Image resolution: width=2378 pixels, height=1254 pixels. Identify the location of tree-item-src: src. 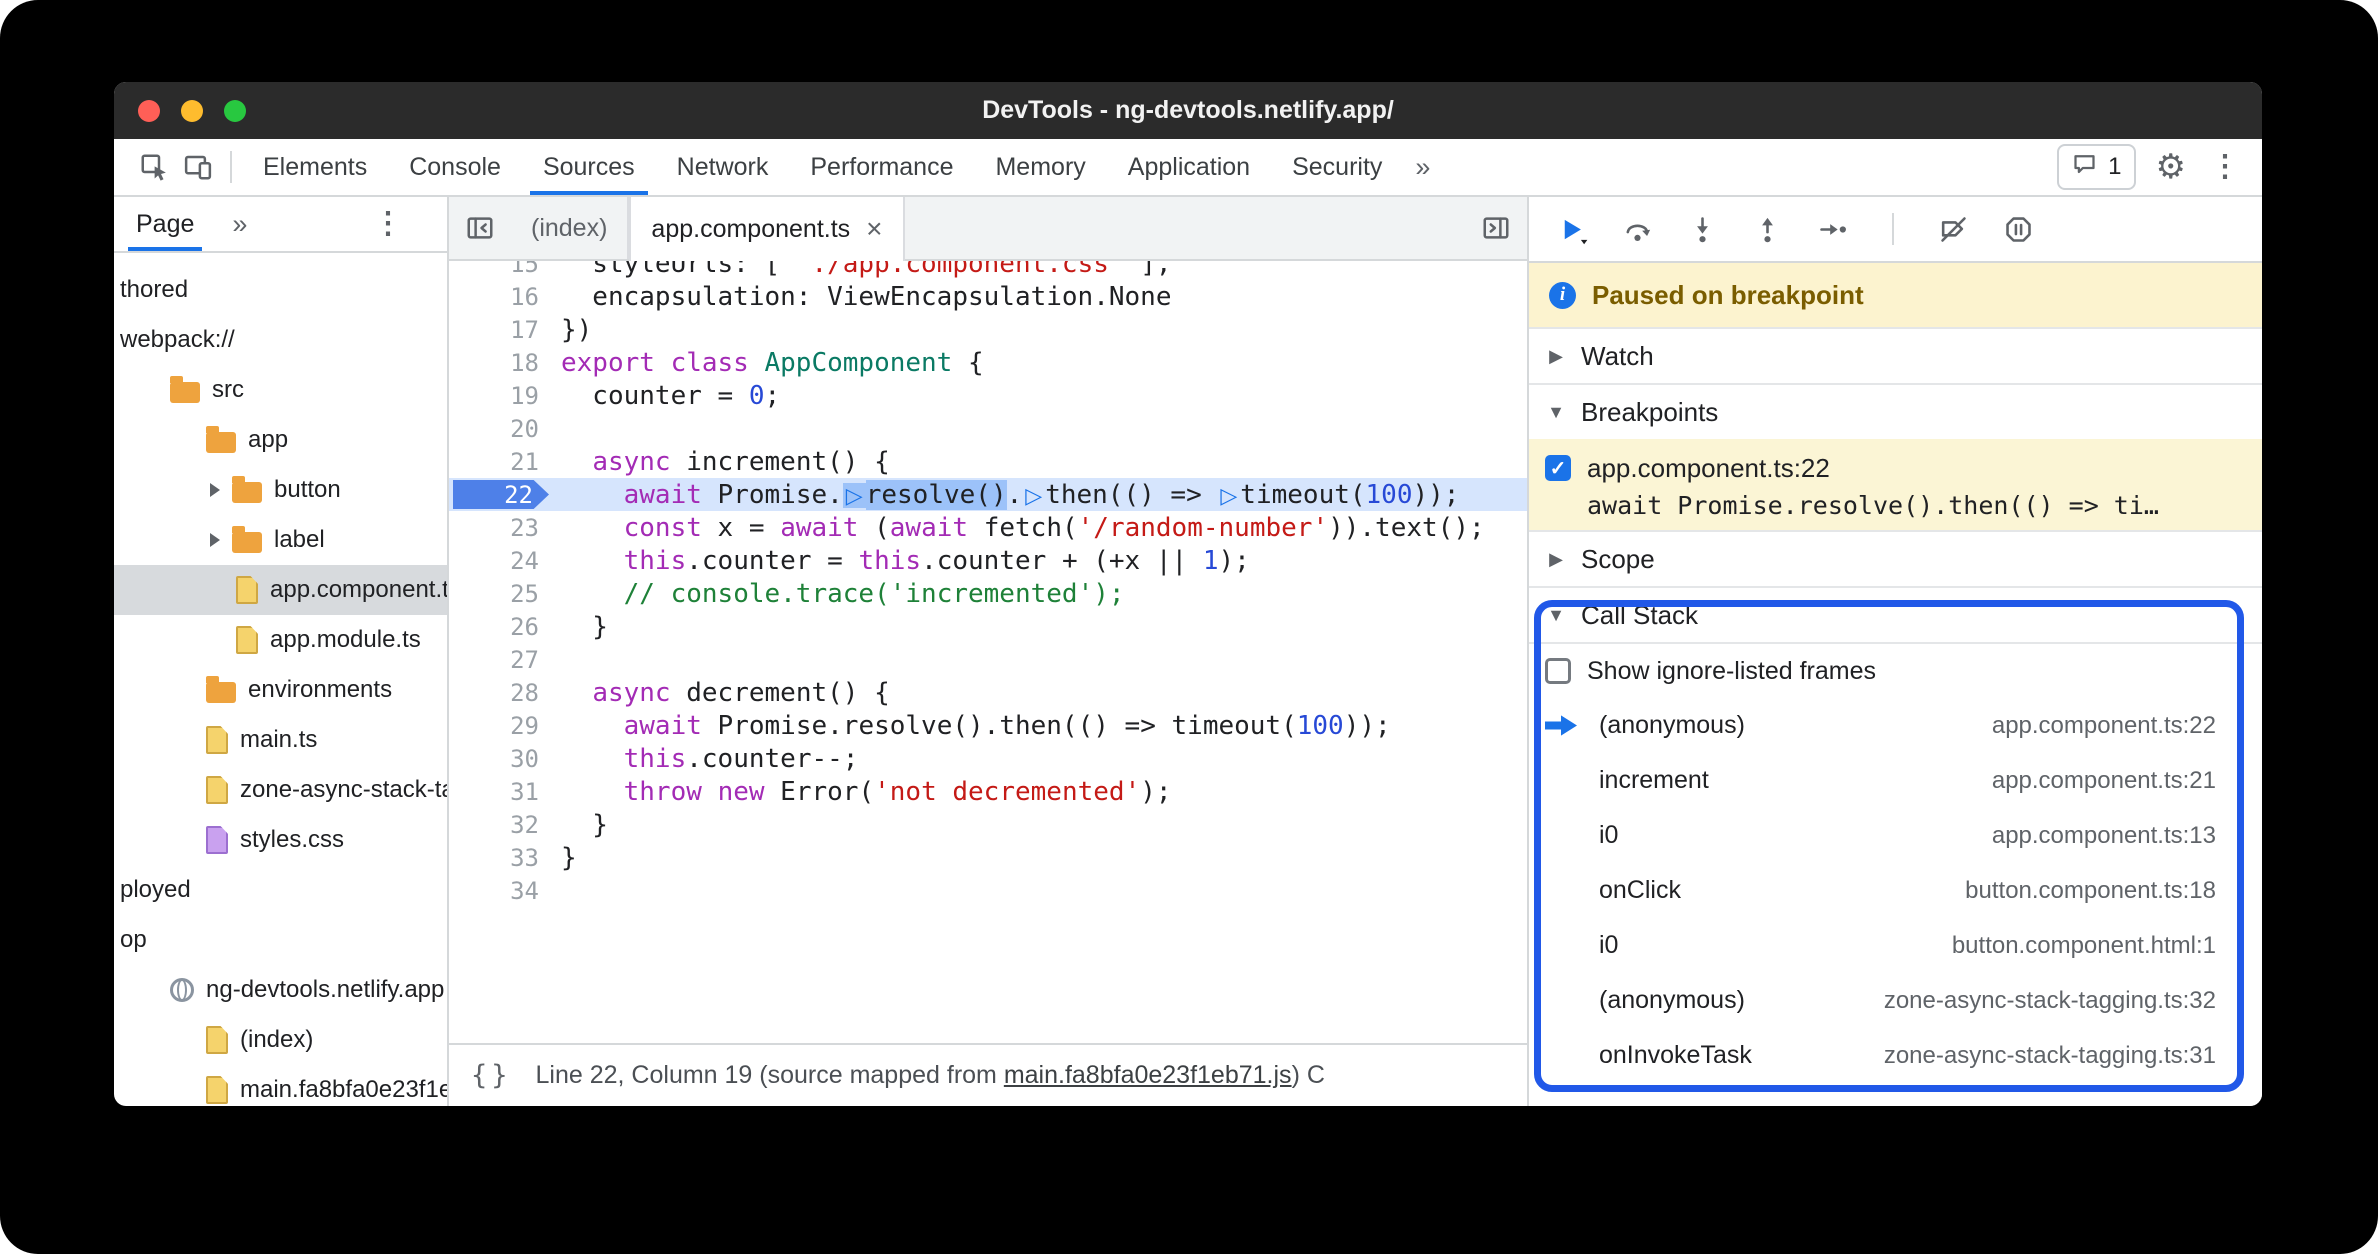
(280, 390).